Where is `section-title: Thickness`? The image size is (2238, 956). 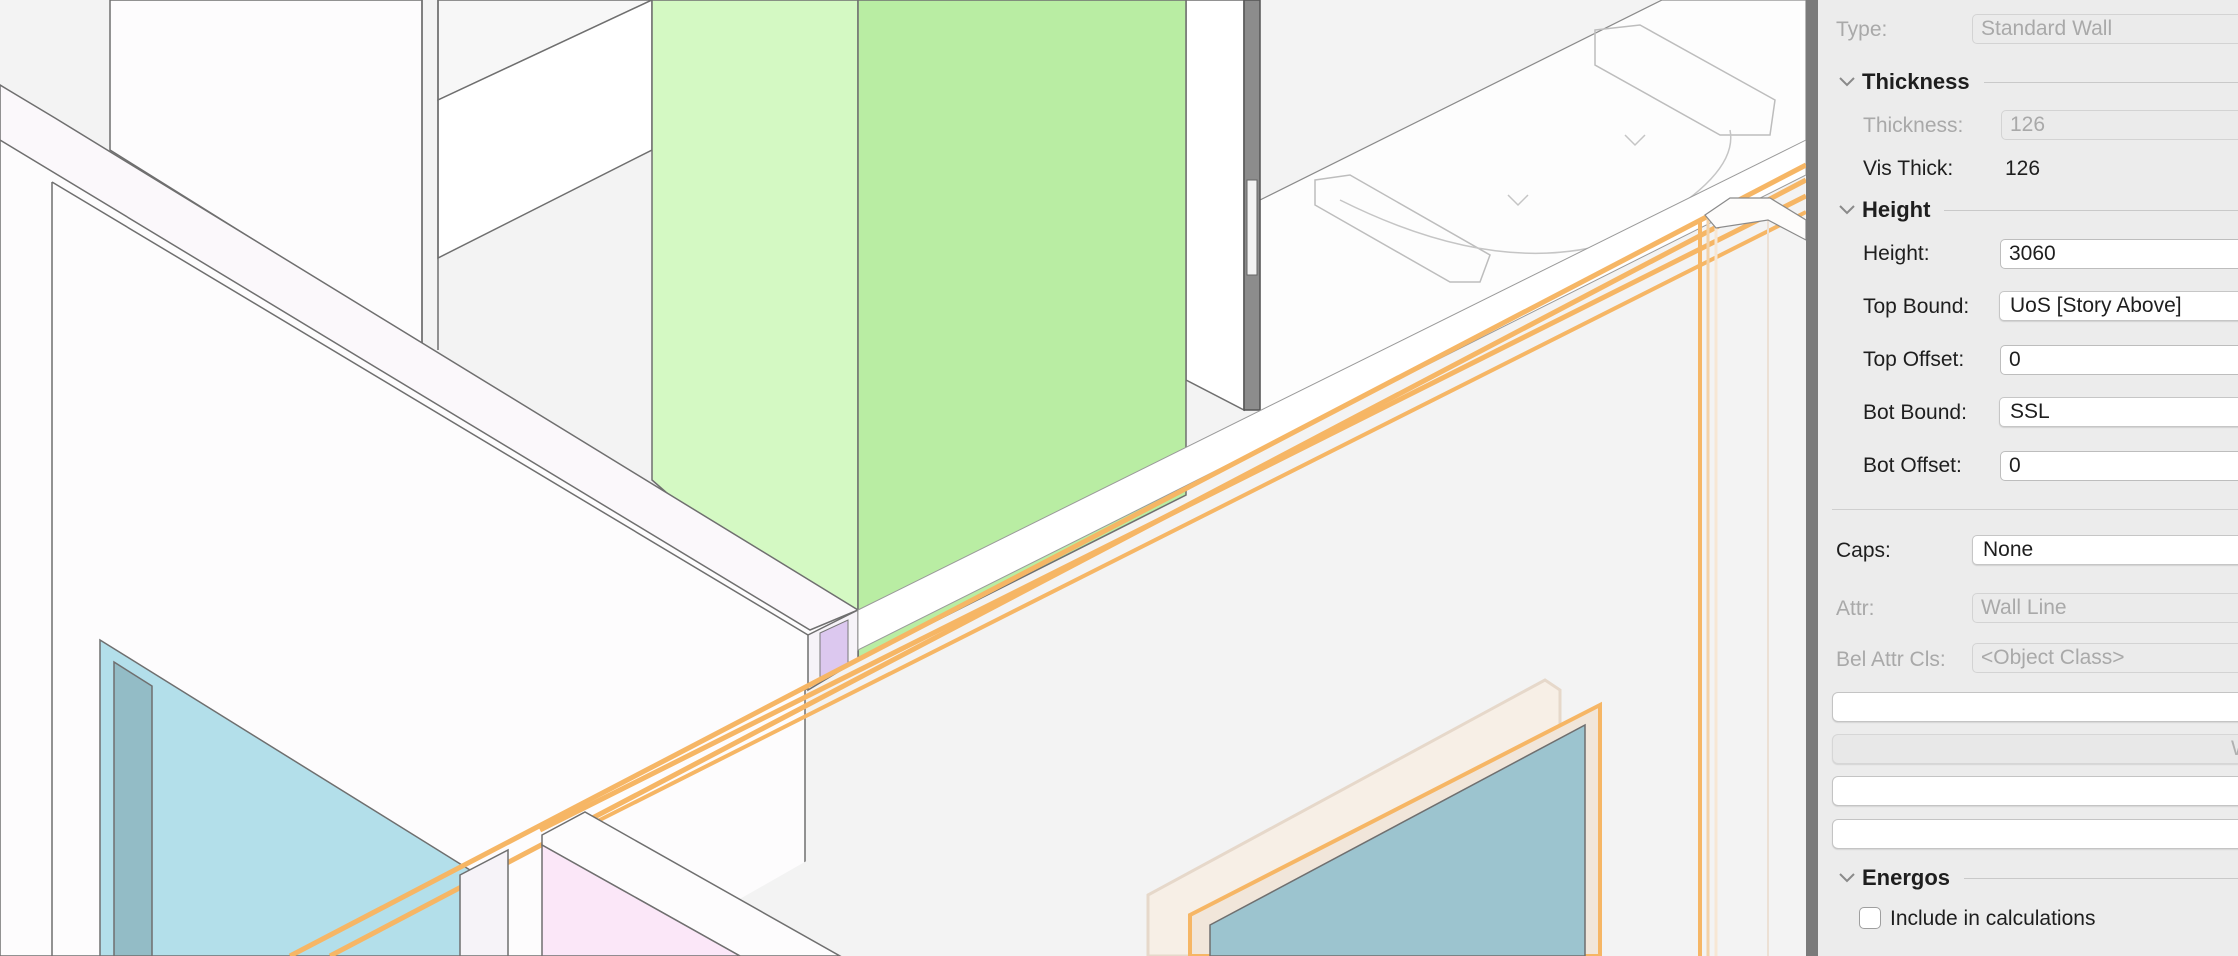
section-title: Thickness is located at coordinates (1916, 81).